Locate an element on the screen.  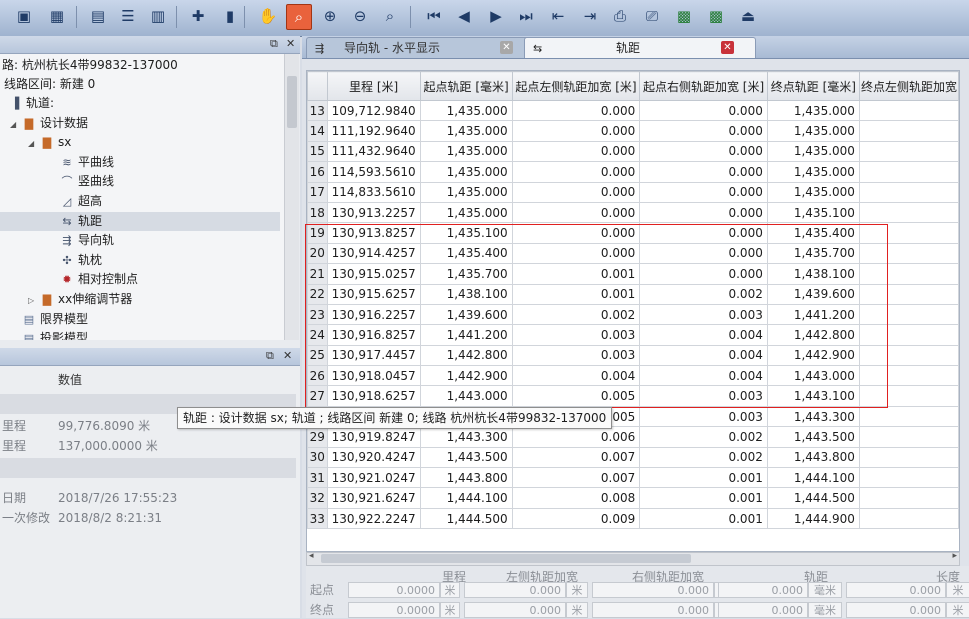
column-header: 起点左侧轨距加宽 [米] is located at coordinates (576, 86).